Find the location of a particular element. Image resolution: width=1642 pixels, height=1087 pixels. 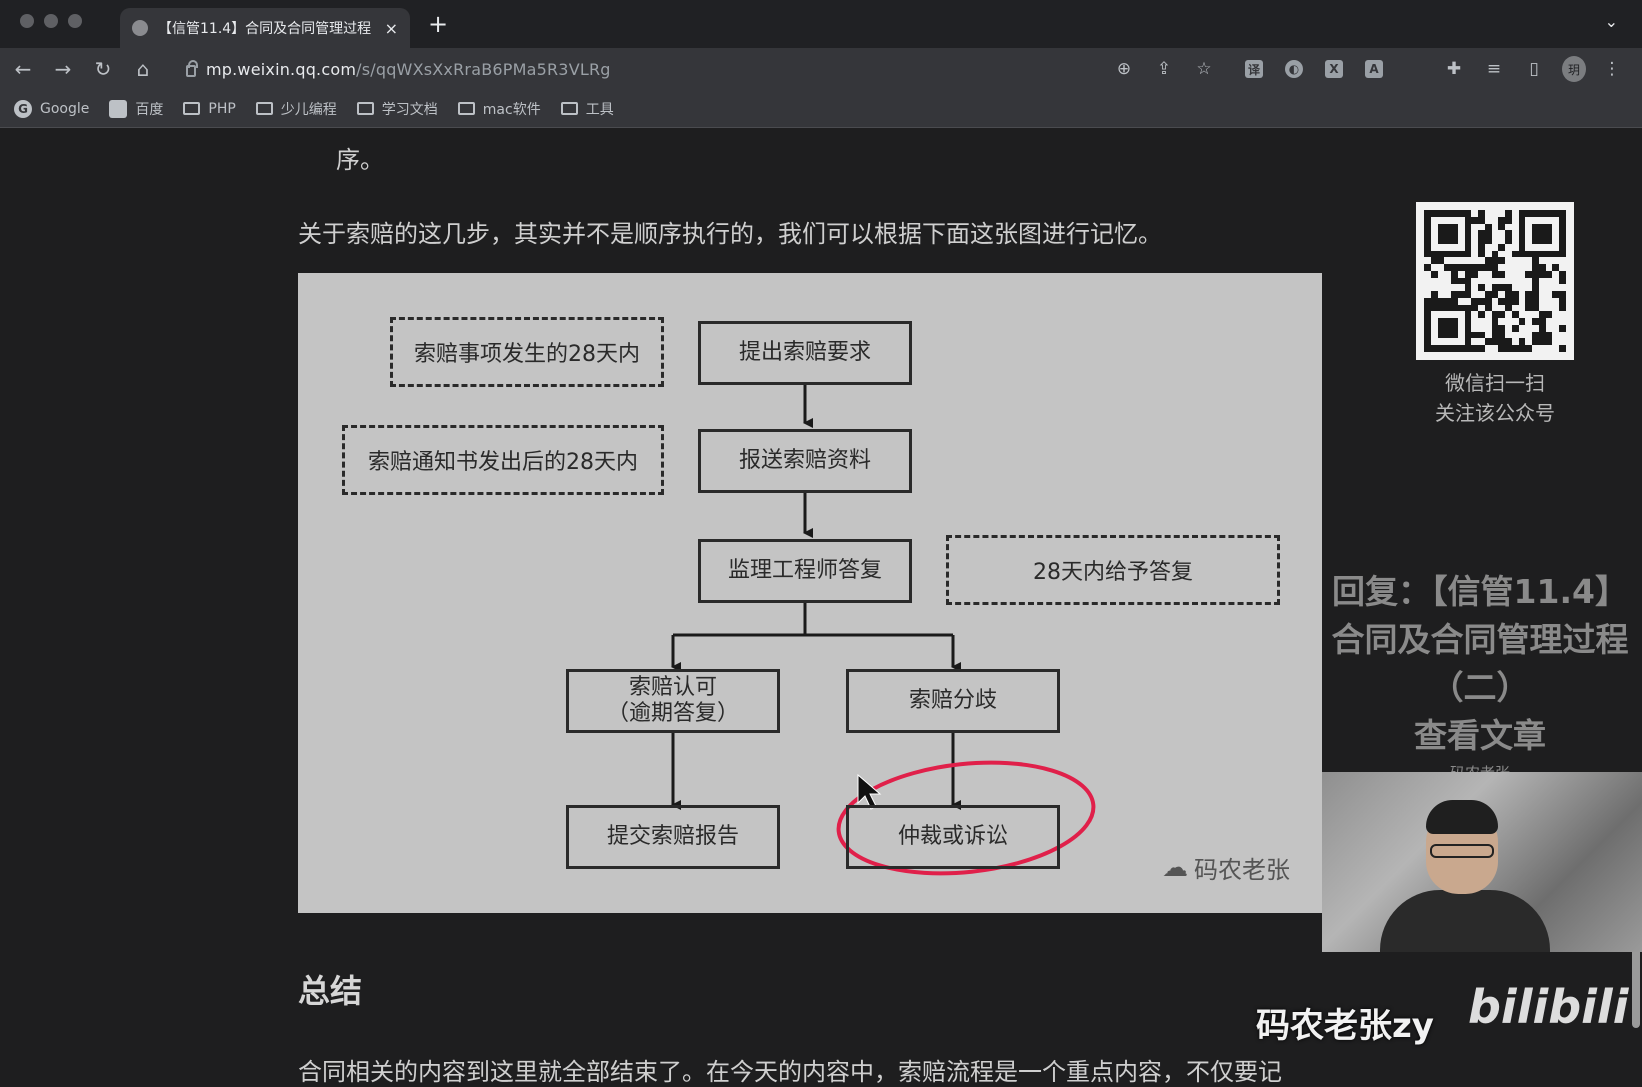

zoom-icon: ⊕ is located at coordinates (1124, 69).